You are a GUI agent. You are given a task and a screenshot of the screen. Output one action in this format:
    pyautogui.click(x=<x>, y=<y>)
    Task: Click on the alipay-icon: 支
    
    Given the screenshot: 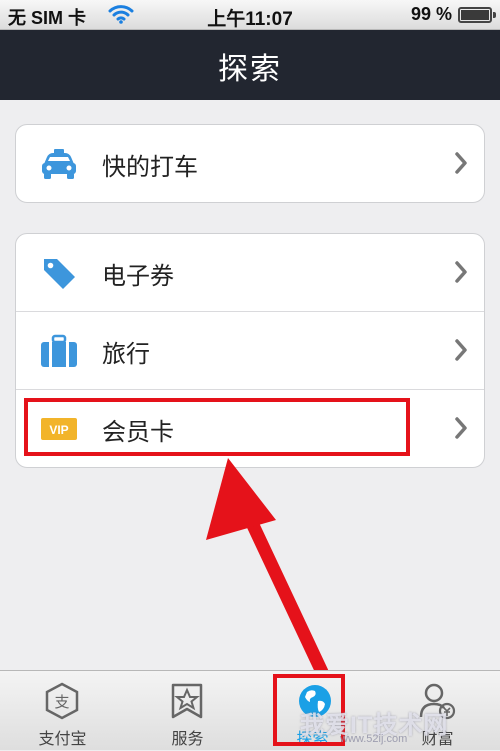 What is the action you would take?
    pyautogui.click(x=62, y=701)
    